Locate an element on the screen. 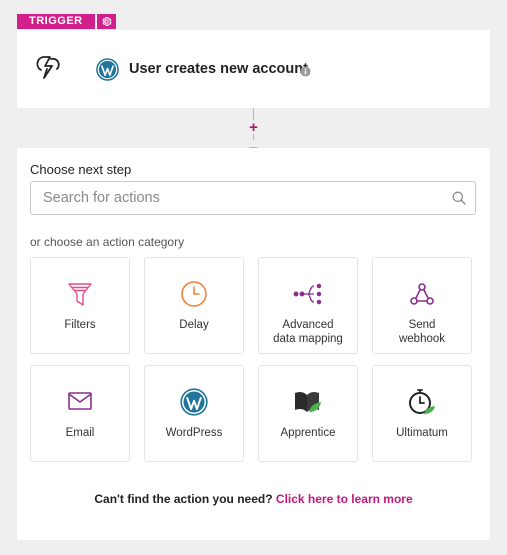  category-wordpress: WordPress is located at coordinates (194, 413).